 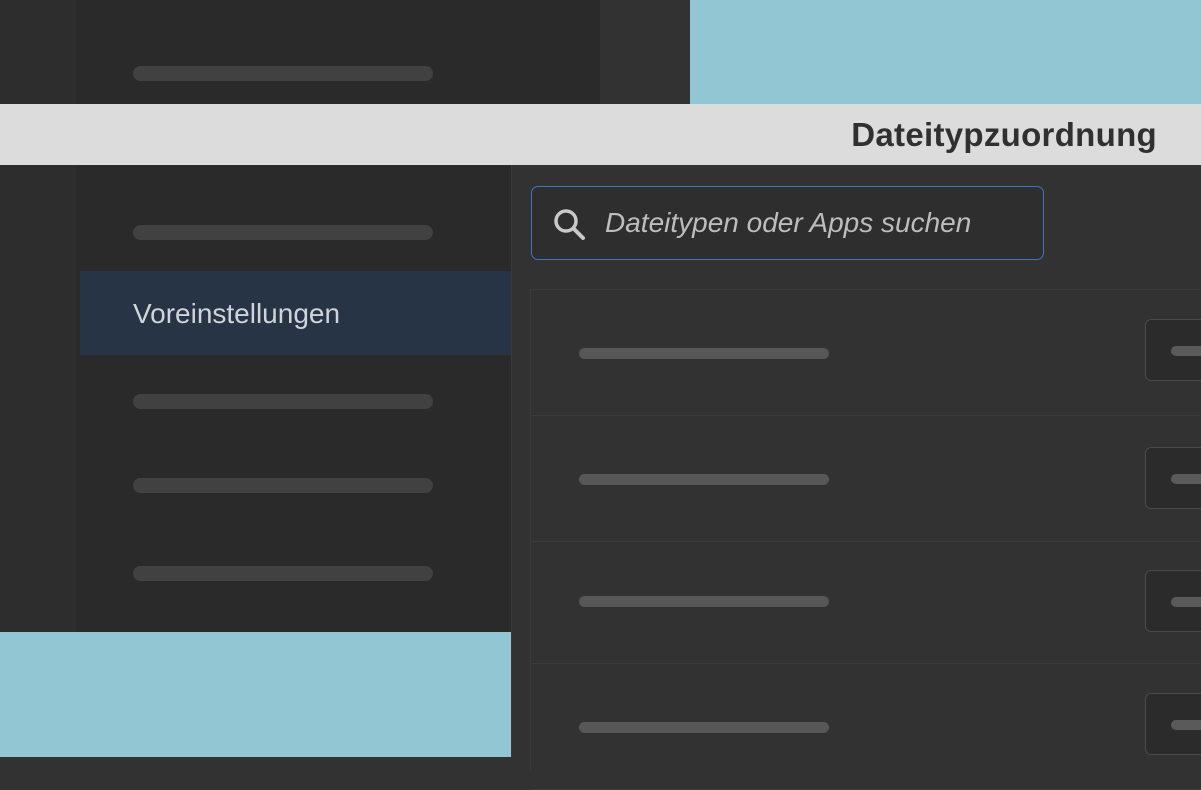 I want to click on backdrop-bottom-left, so click(x=256, y=694).